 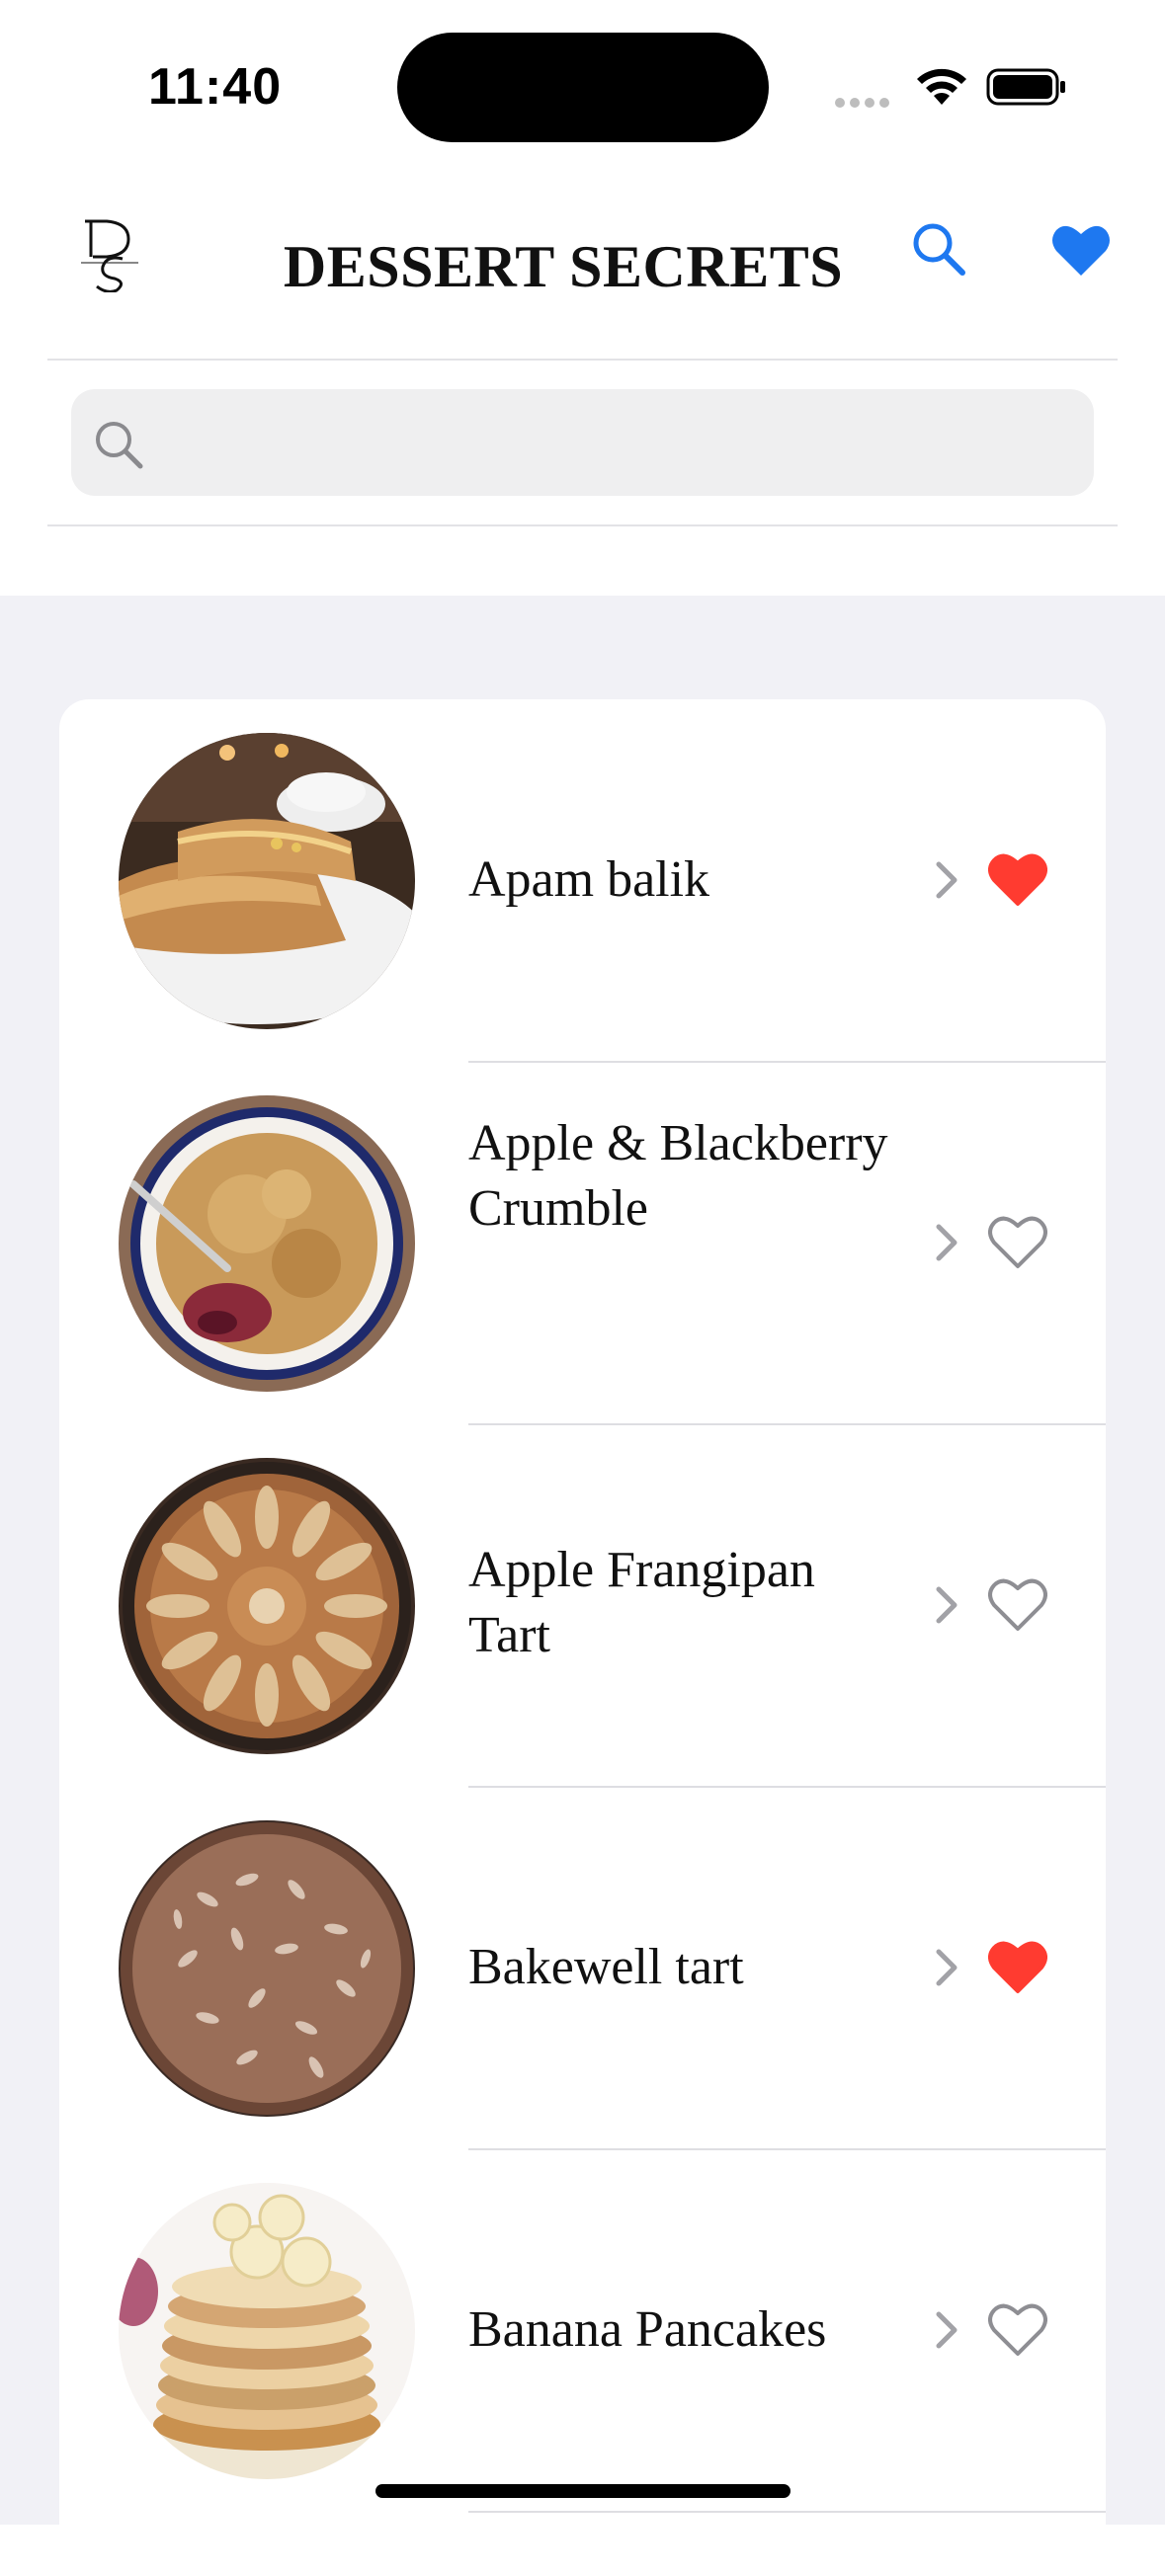 I want to click on list-item: Apple Frangipan Tart, so click(x=582, y=1605).